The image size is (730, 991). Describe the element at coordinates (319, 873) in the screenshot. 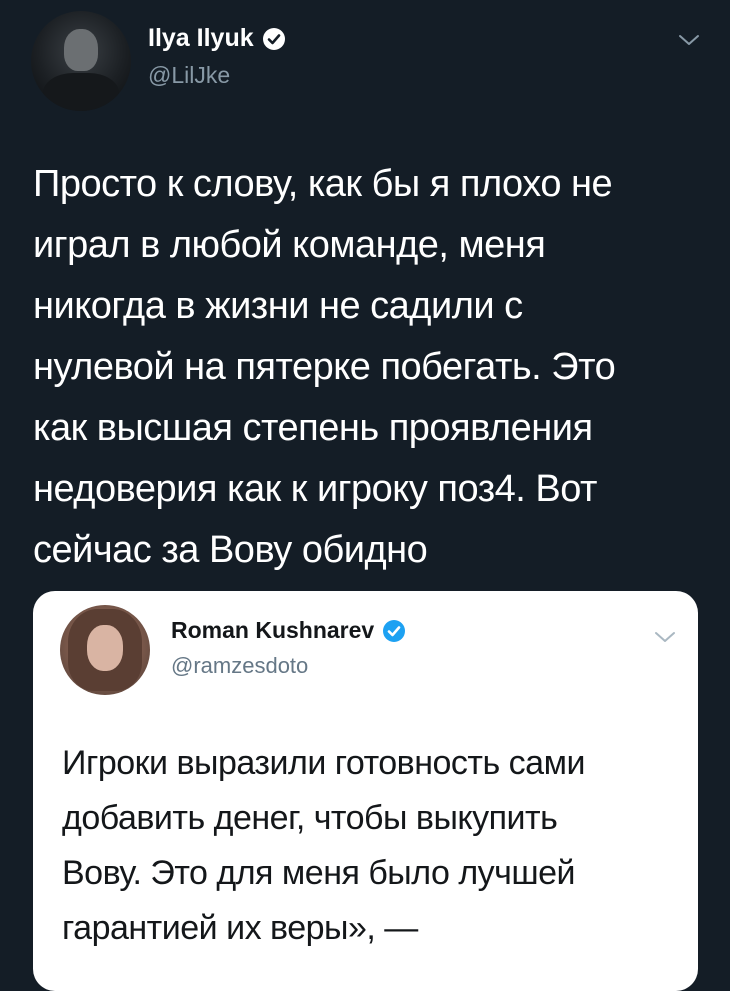

I see `quoted-text-line: Вову. Это для меня было лучшей` at that location.